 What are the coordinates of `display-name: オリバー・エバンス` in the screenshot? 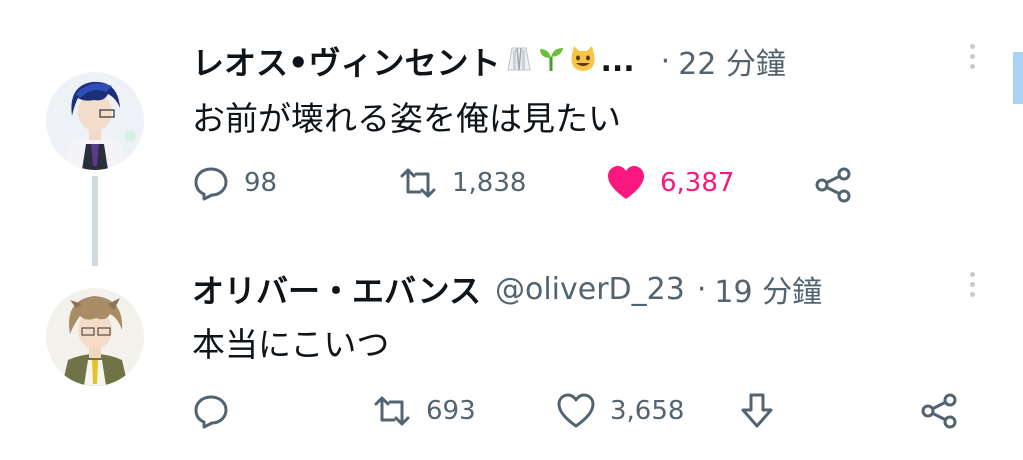 It's located at (336, 289).